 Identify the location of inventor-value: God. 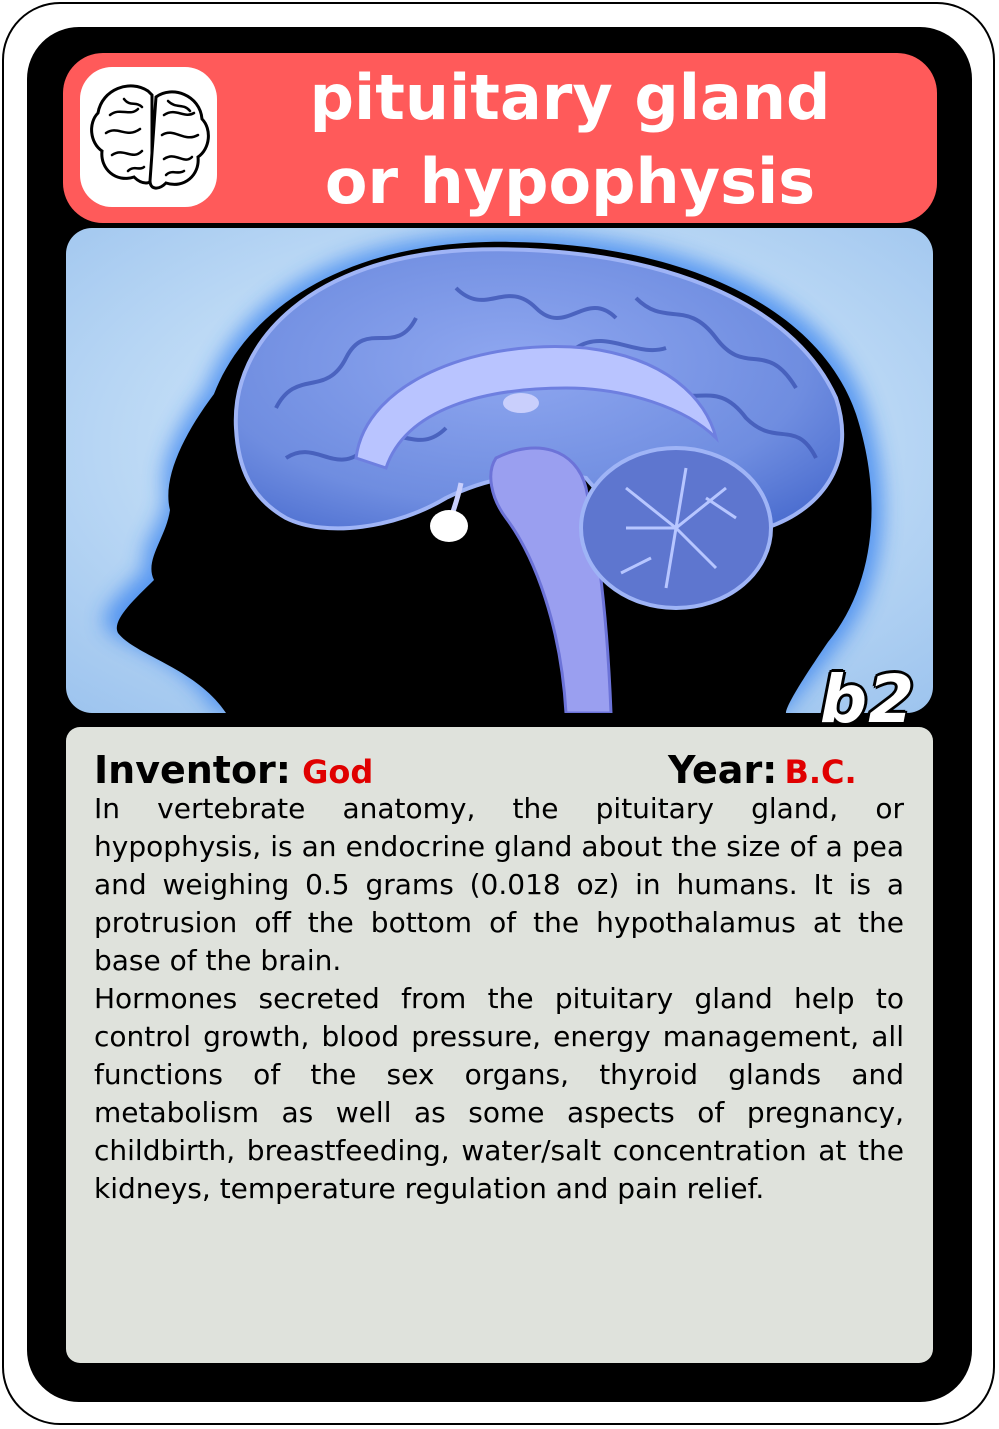
(338, 772).